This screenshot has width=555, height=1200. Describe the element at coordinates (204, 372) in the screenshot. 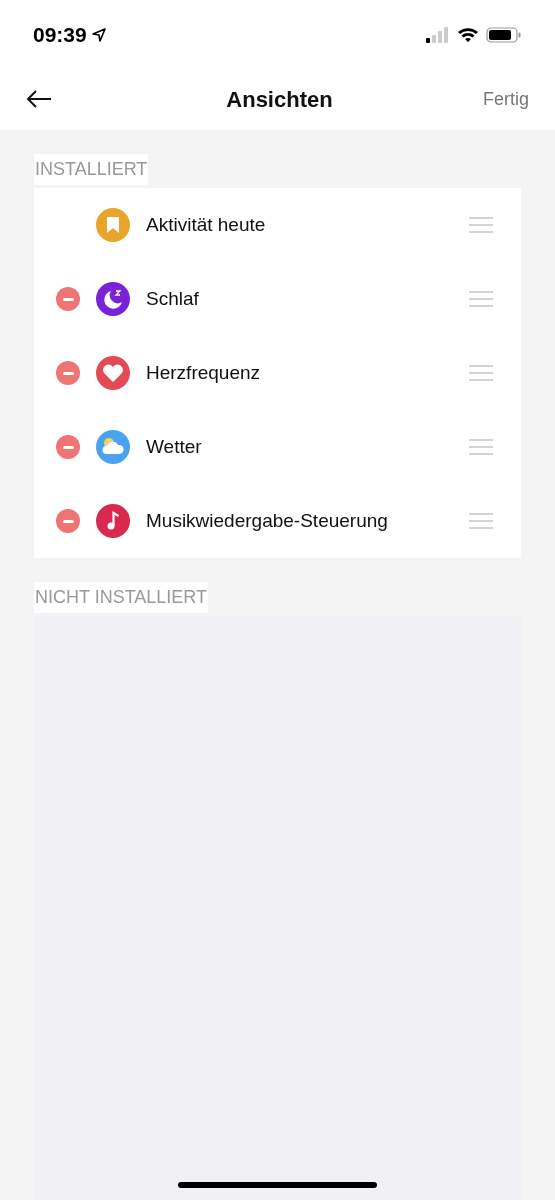

I see `view-label: Herzfrequenz` at that location.